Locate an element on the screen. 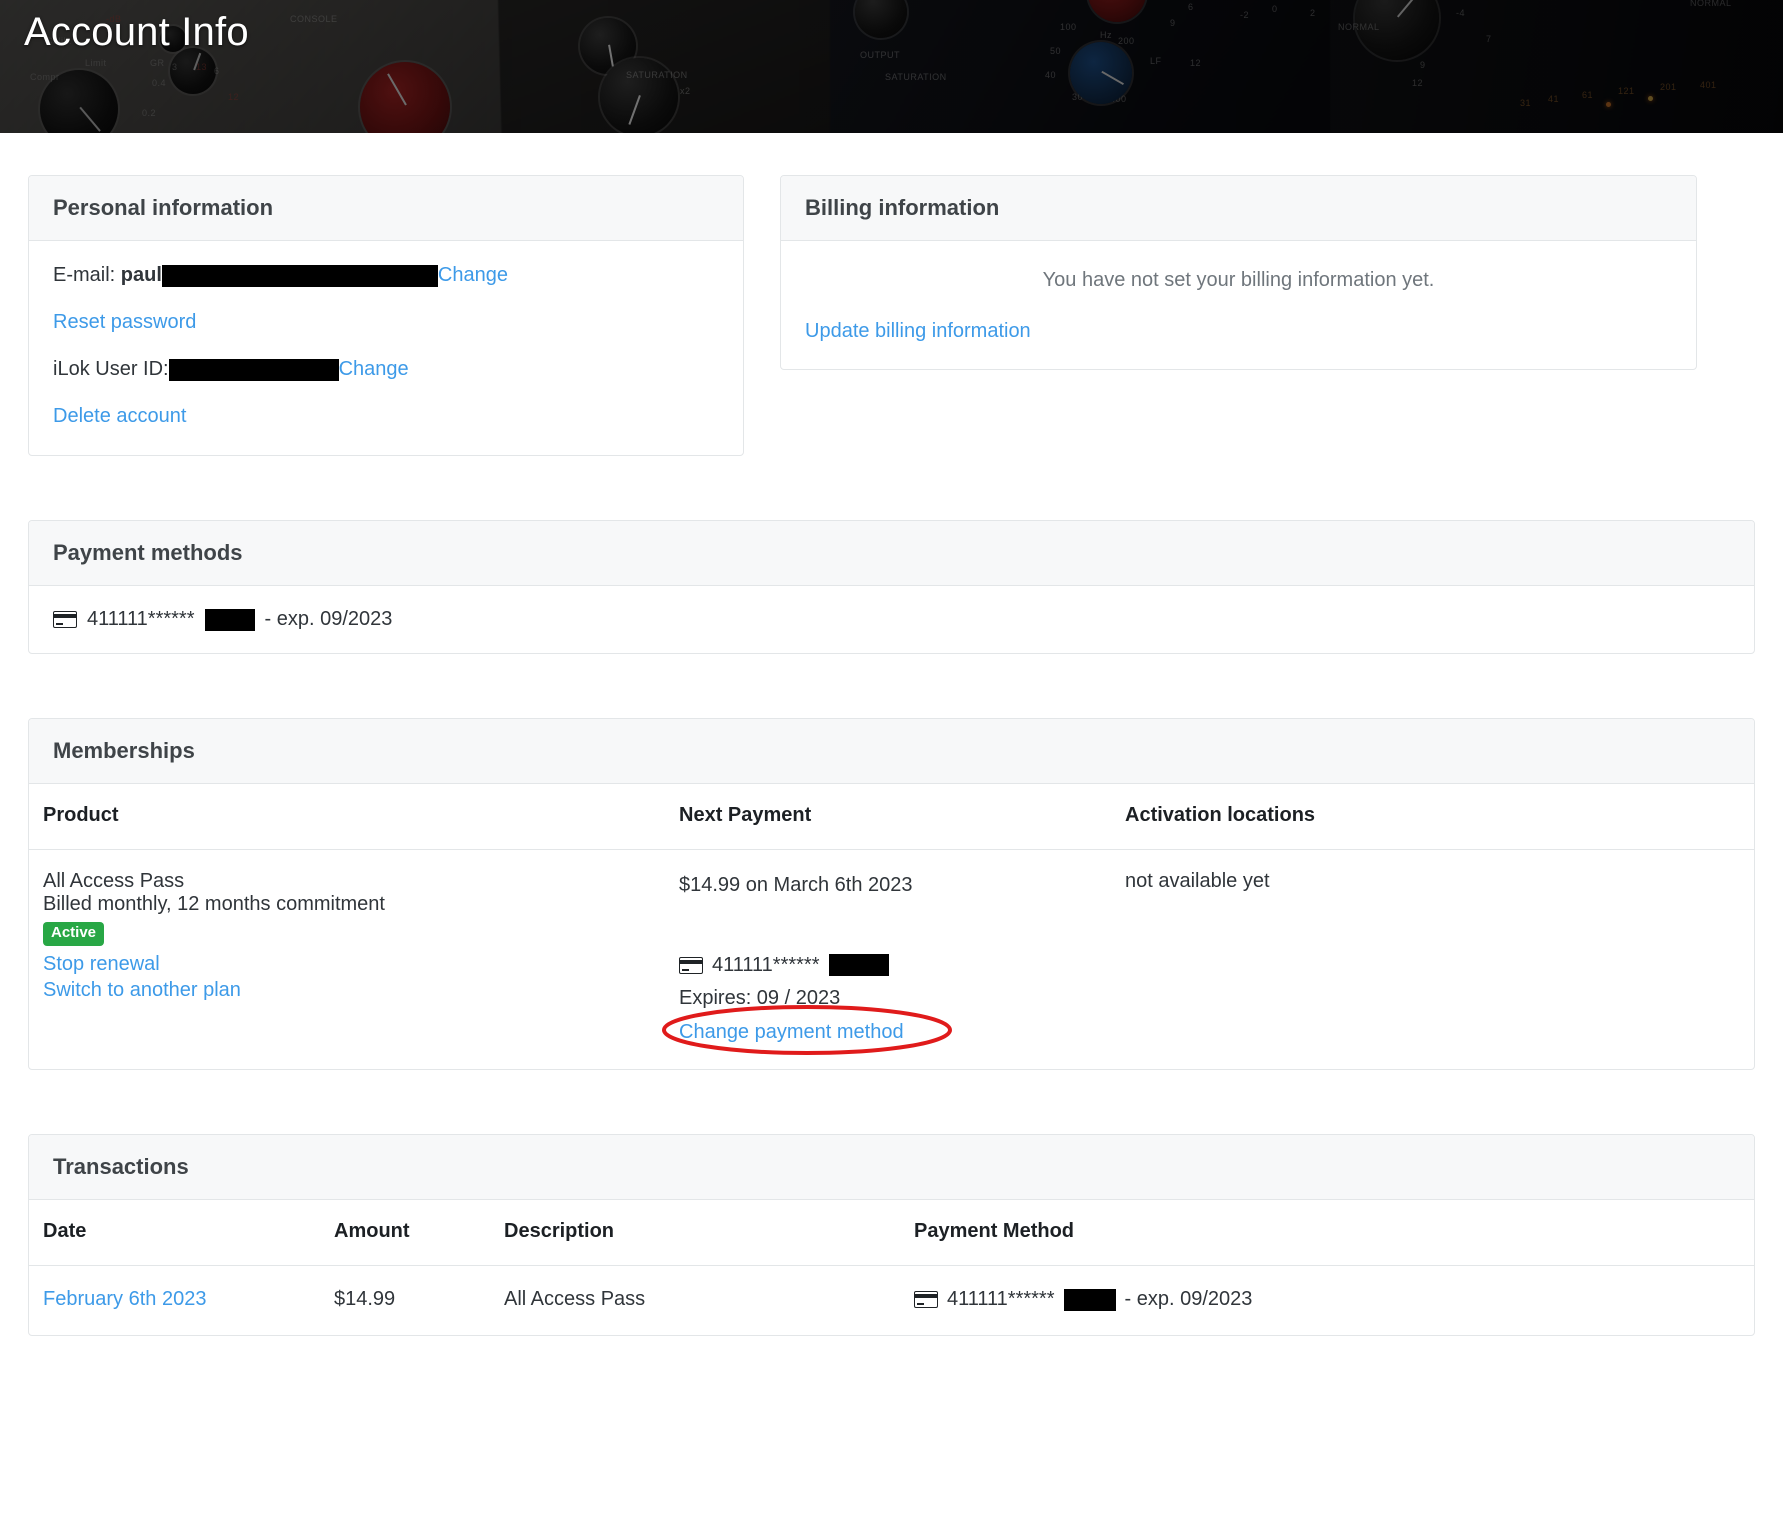 This screenshot has width=1783, height=1529. update-billing-information-link: Update billing information is located at coordinates (918, 331).